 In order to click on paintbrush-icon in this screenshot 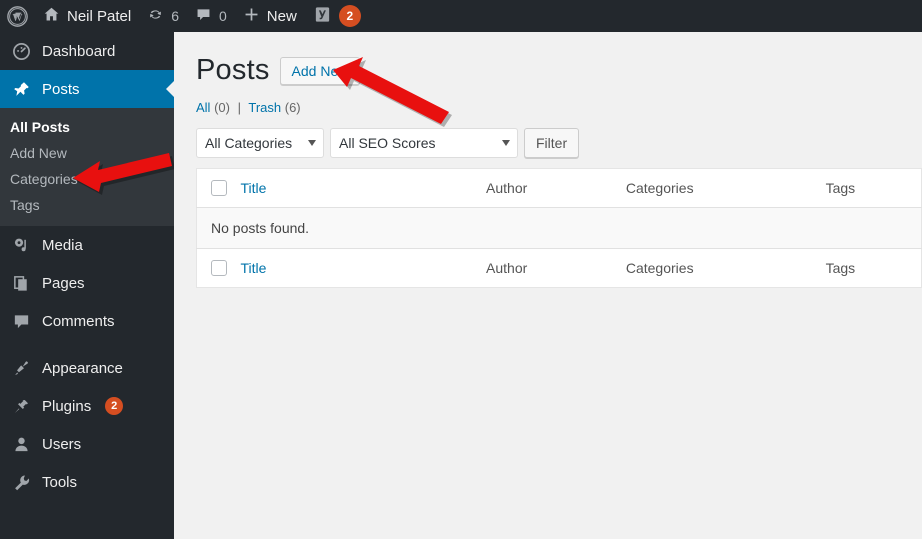, I will do `click(21, 368)`.